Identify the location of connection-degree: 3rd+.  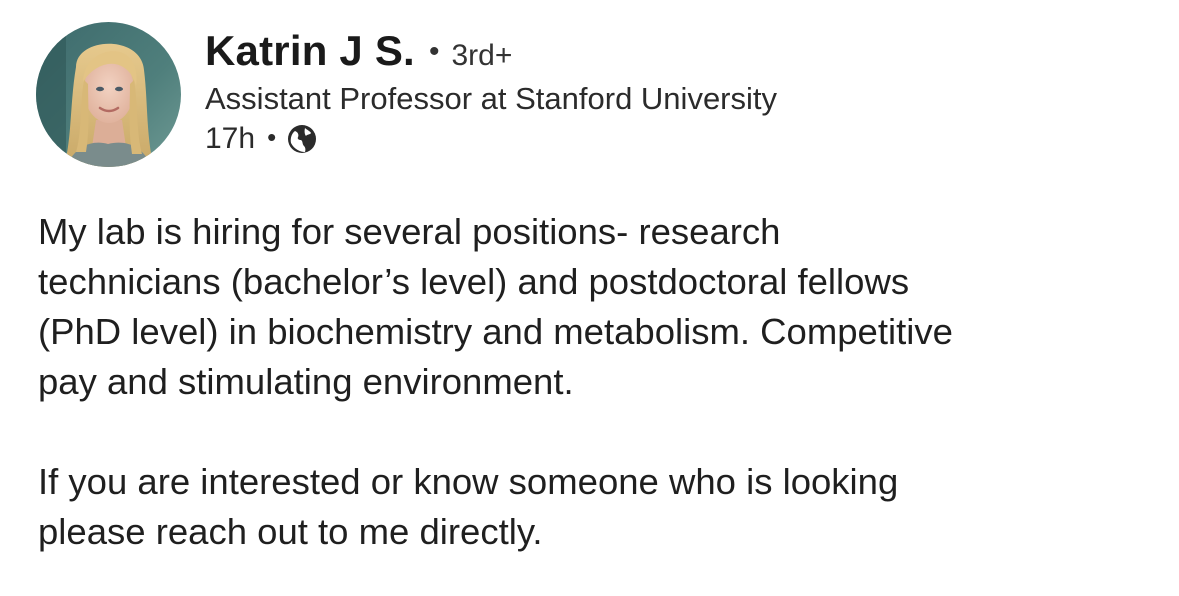
(482, 55).